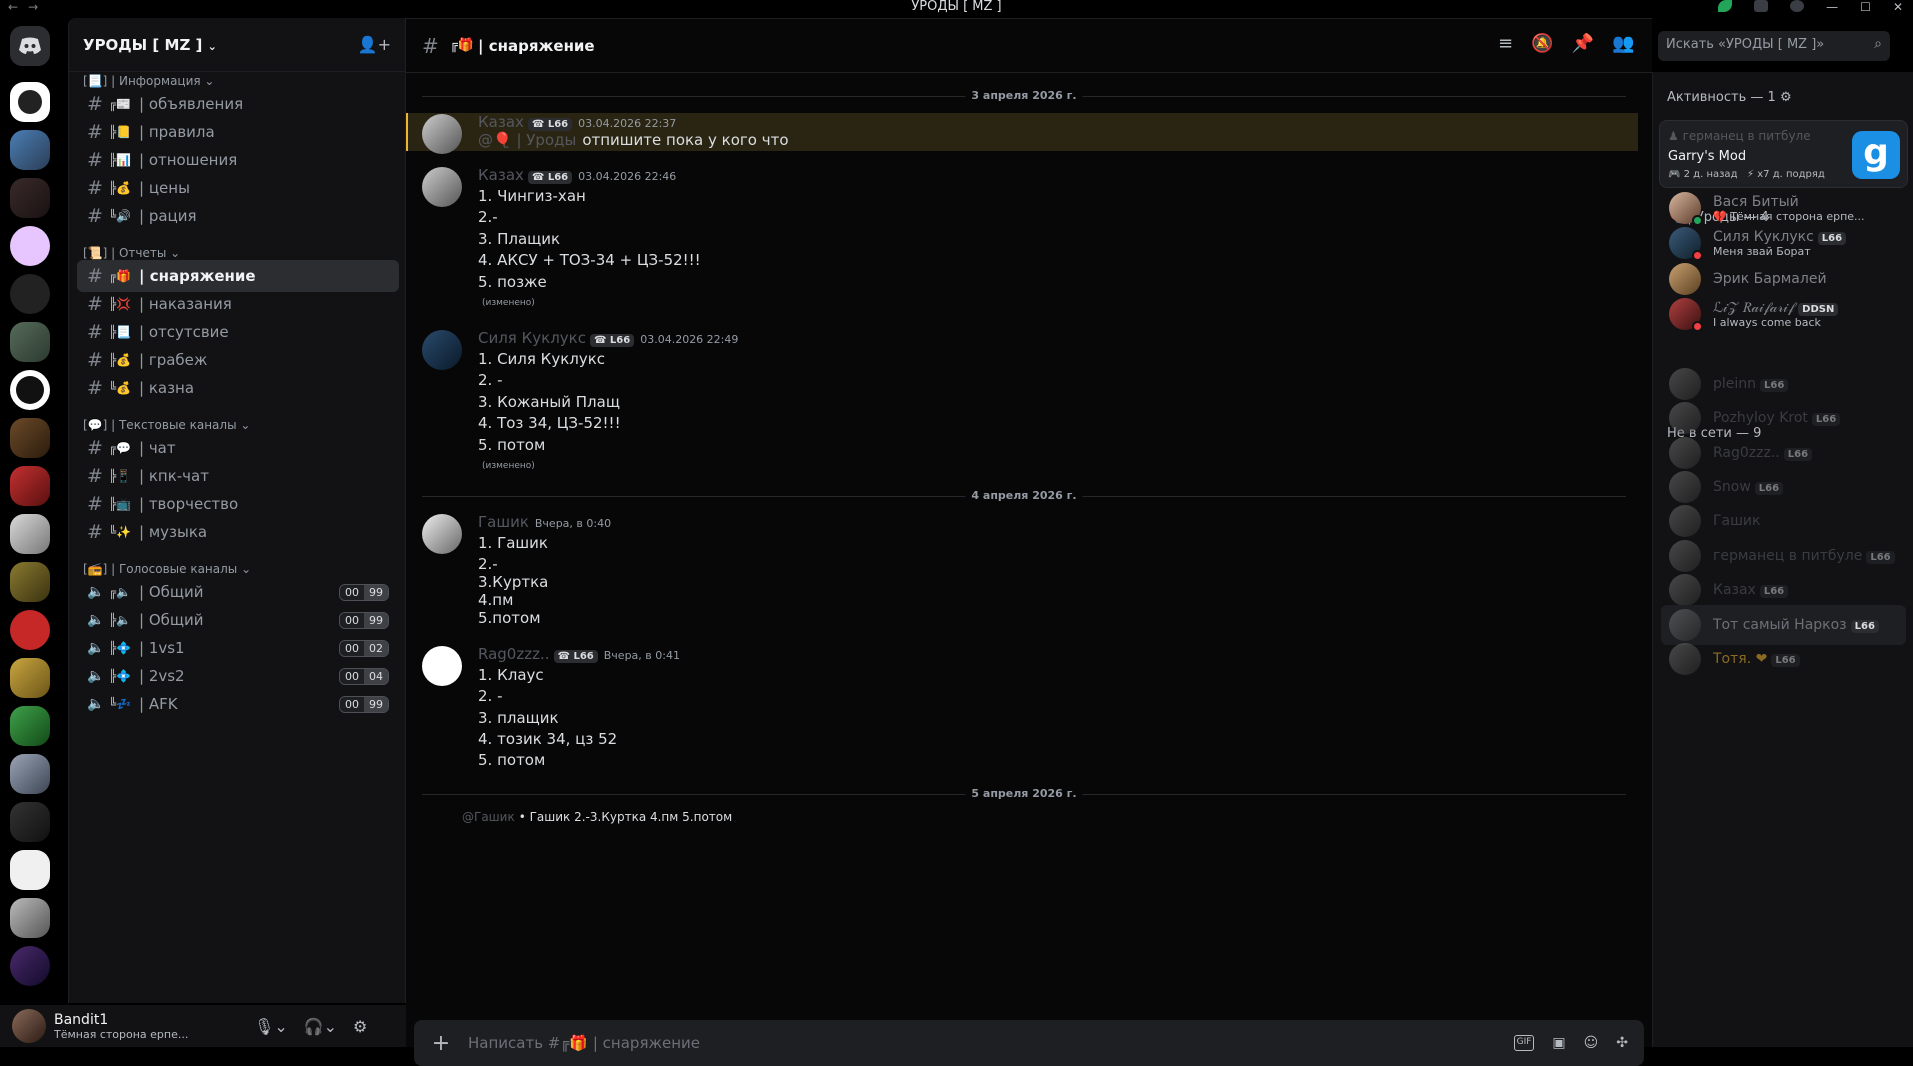 Image resolution: width=1913 pixels, height=1066 pixels. I want to click on apps-icon: ✣, so click(1622, 1043).